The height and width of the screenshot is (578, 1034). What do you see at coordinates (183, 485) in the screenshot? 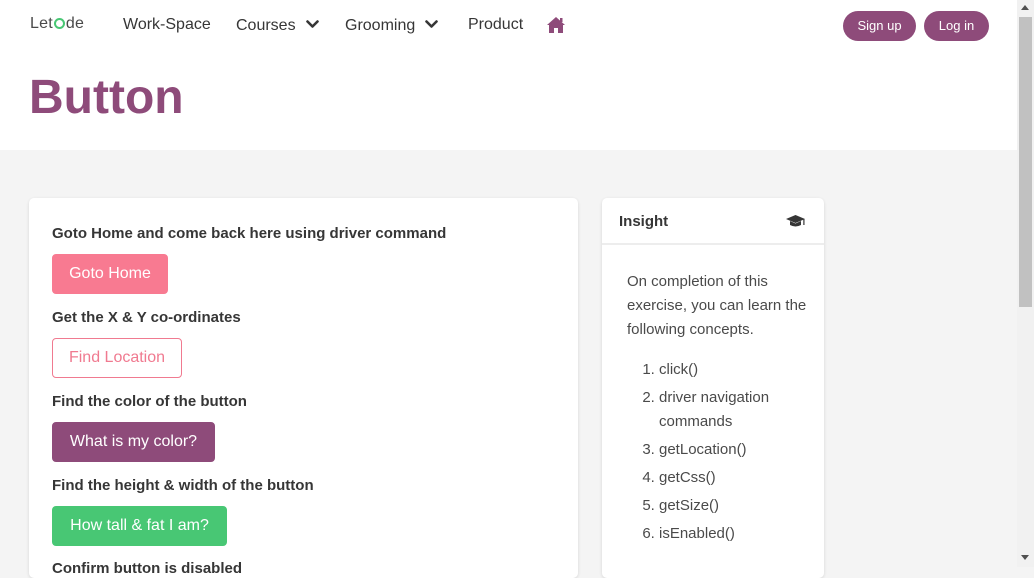
I see `question-size: Find the height & width of the button` at bounding box center [183, 485].